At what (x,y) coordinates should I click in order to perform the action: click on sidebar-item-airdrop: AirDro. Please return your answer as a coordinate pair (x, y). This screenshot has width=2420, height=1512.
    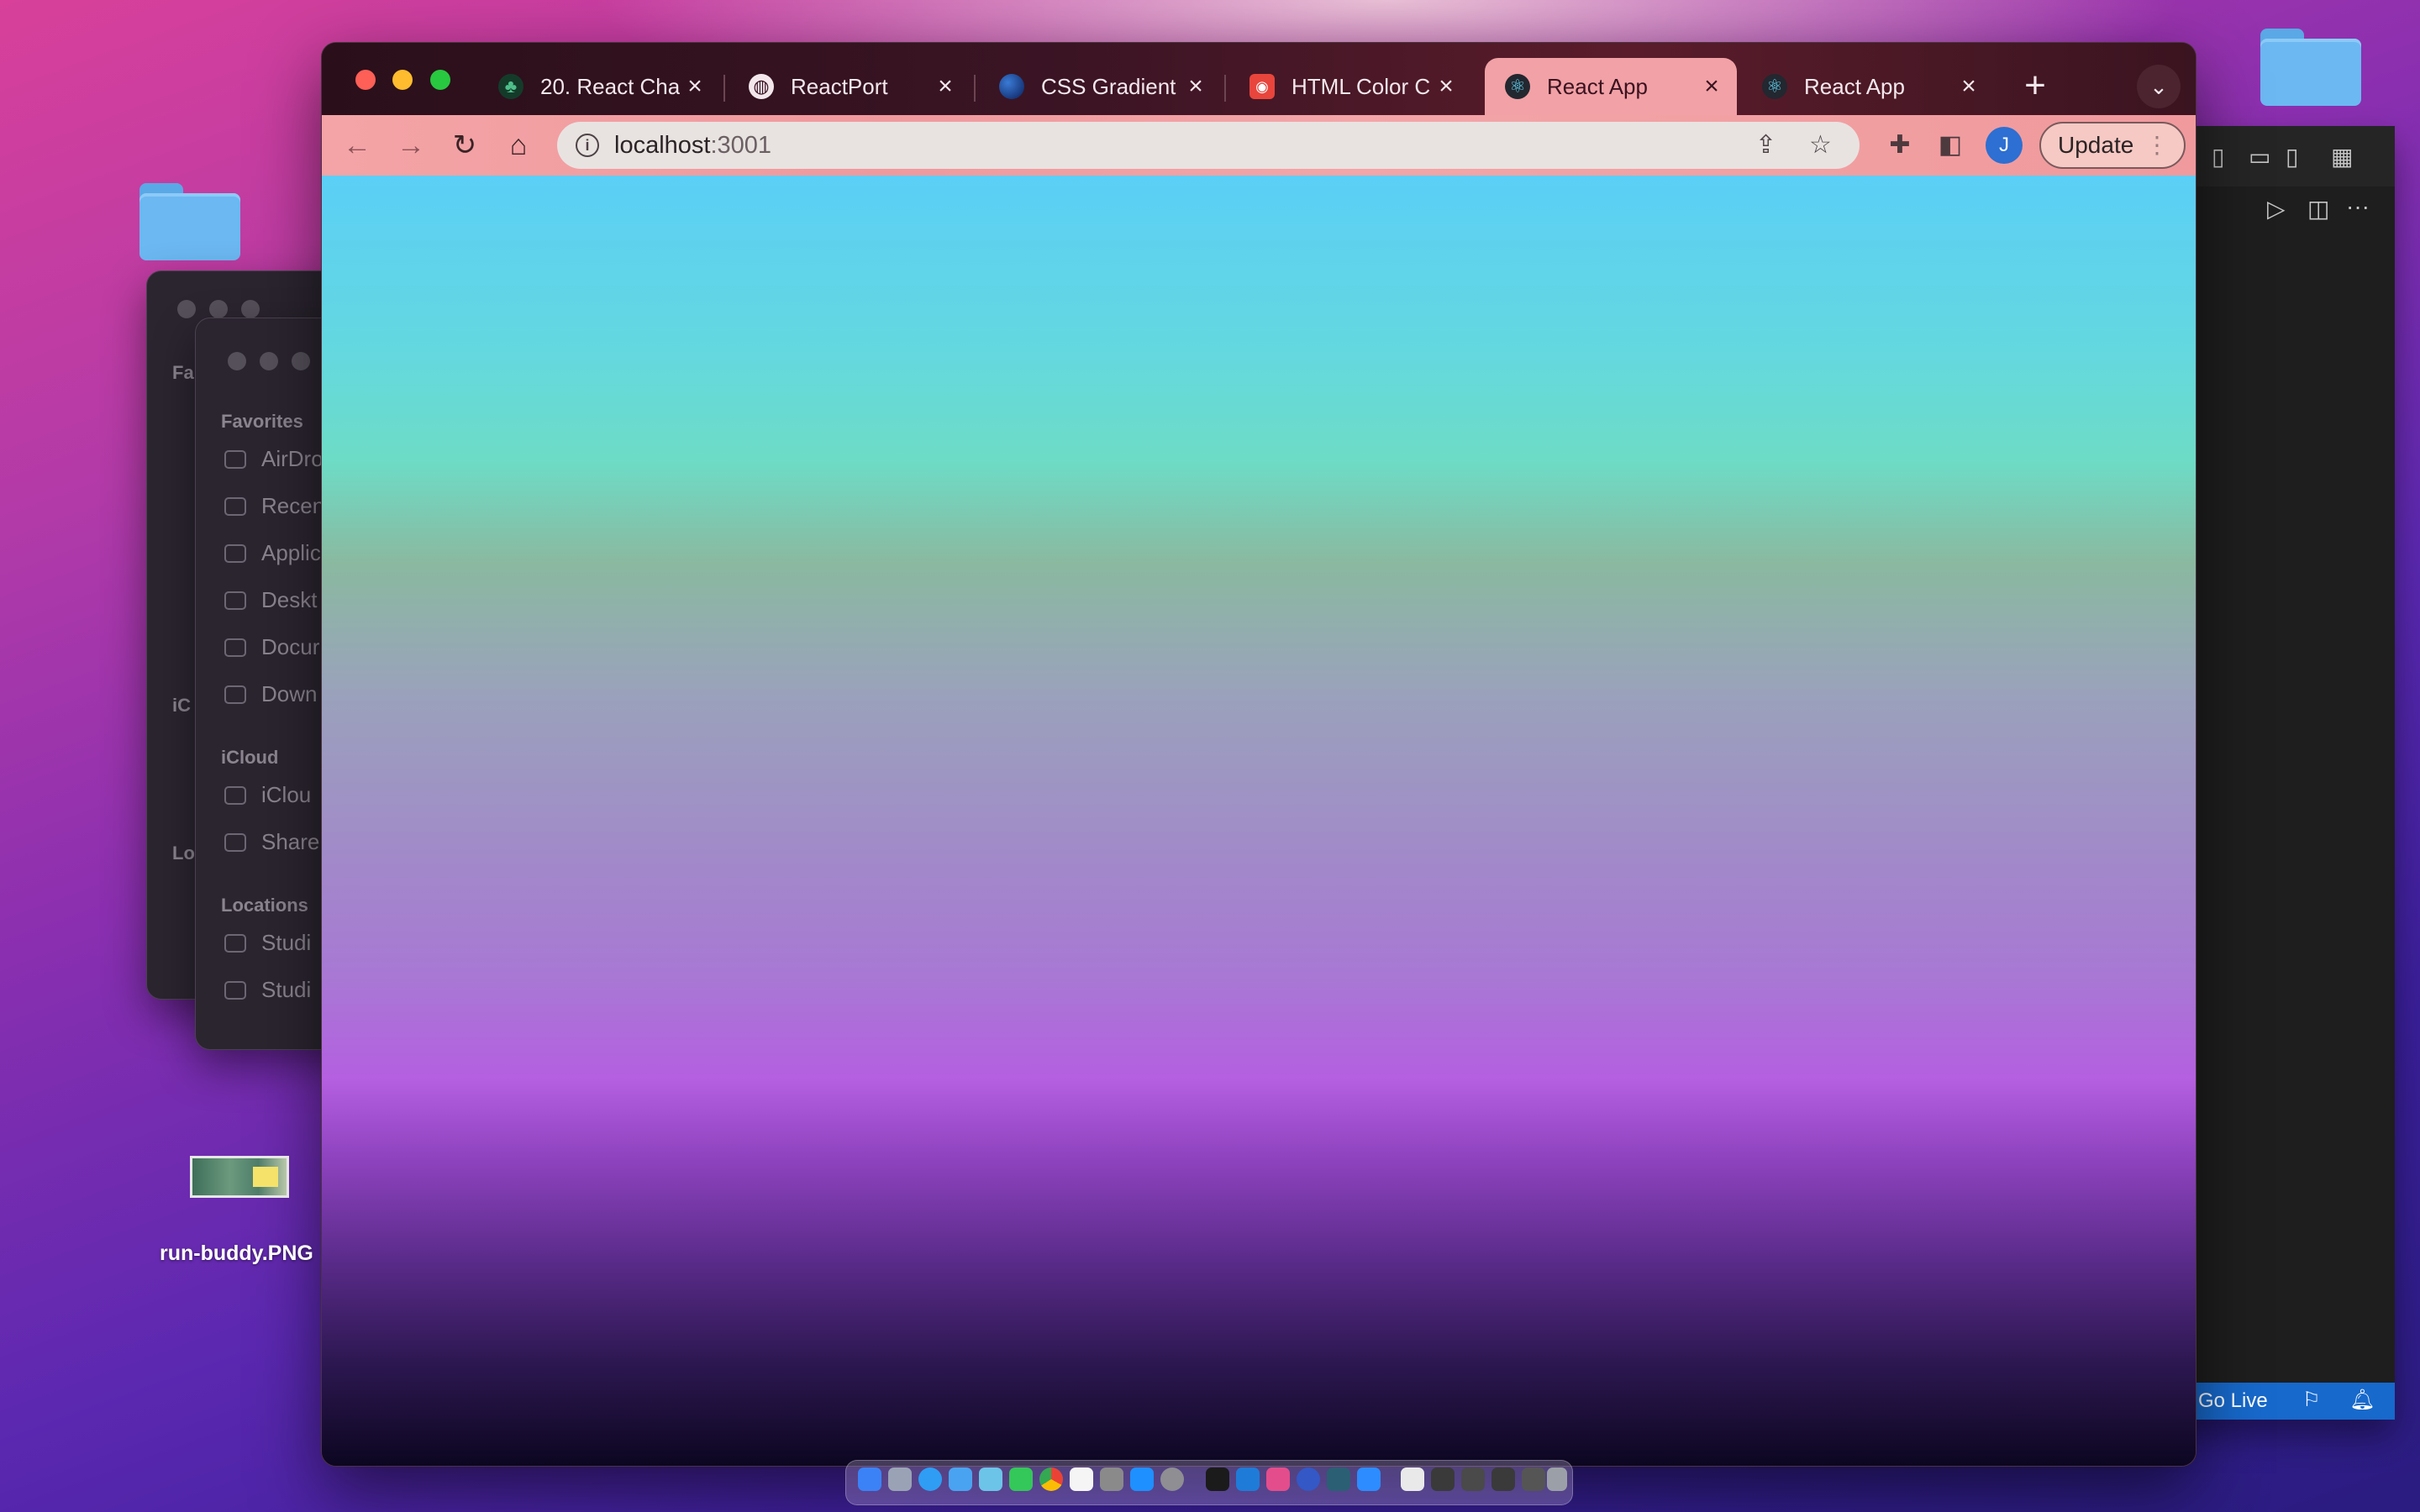
    Looking at the image, I should click on (274, 459).